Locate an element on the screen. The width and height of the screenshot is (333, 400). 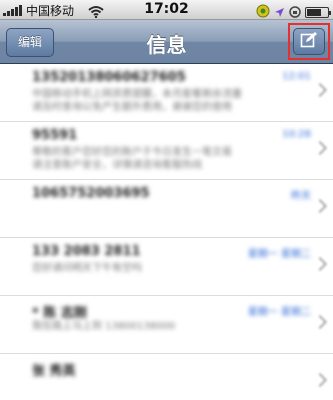
conversation-sender: * 陈 志刚 is located at coordinates (59, 313).